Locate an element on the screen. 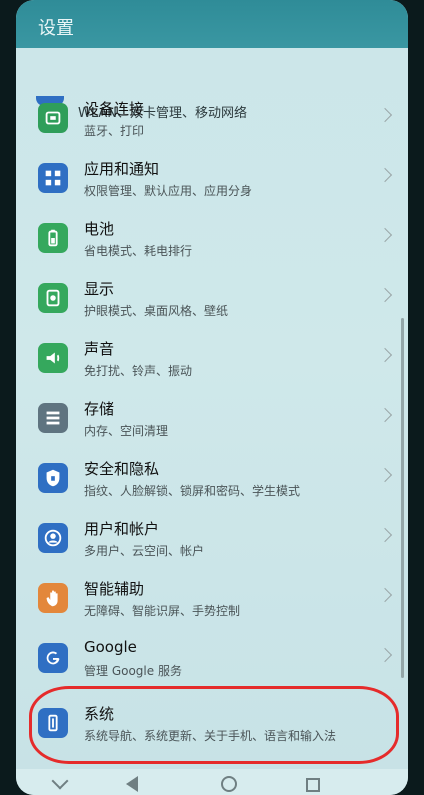 Image resolution: width=424 pixels, height=795 pixels. device-connection-icon is located at coordinates (53, 118).